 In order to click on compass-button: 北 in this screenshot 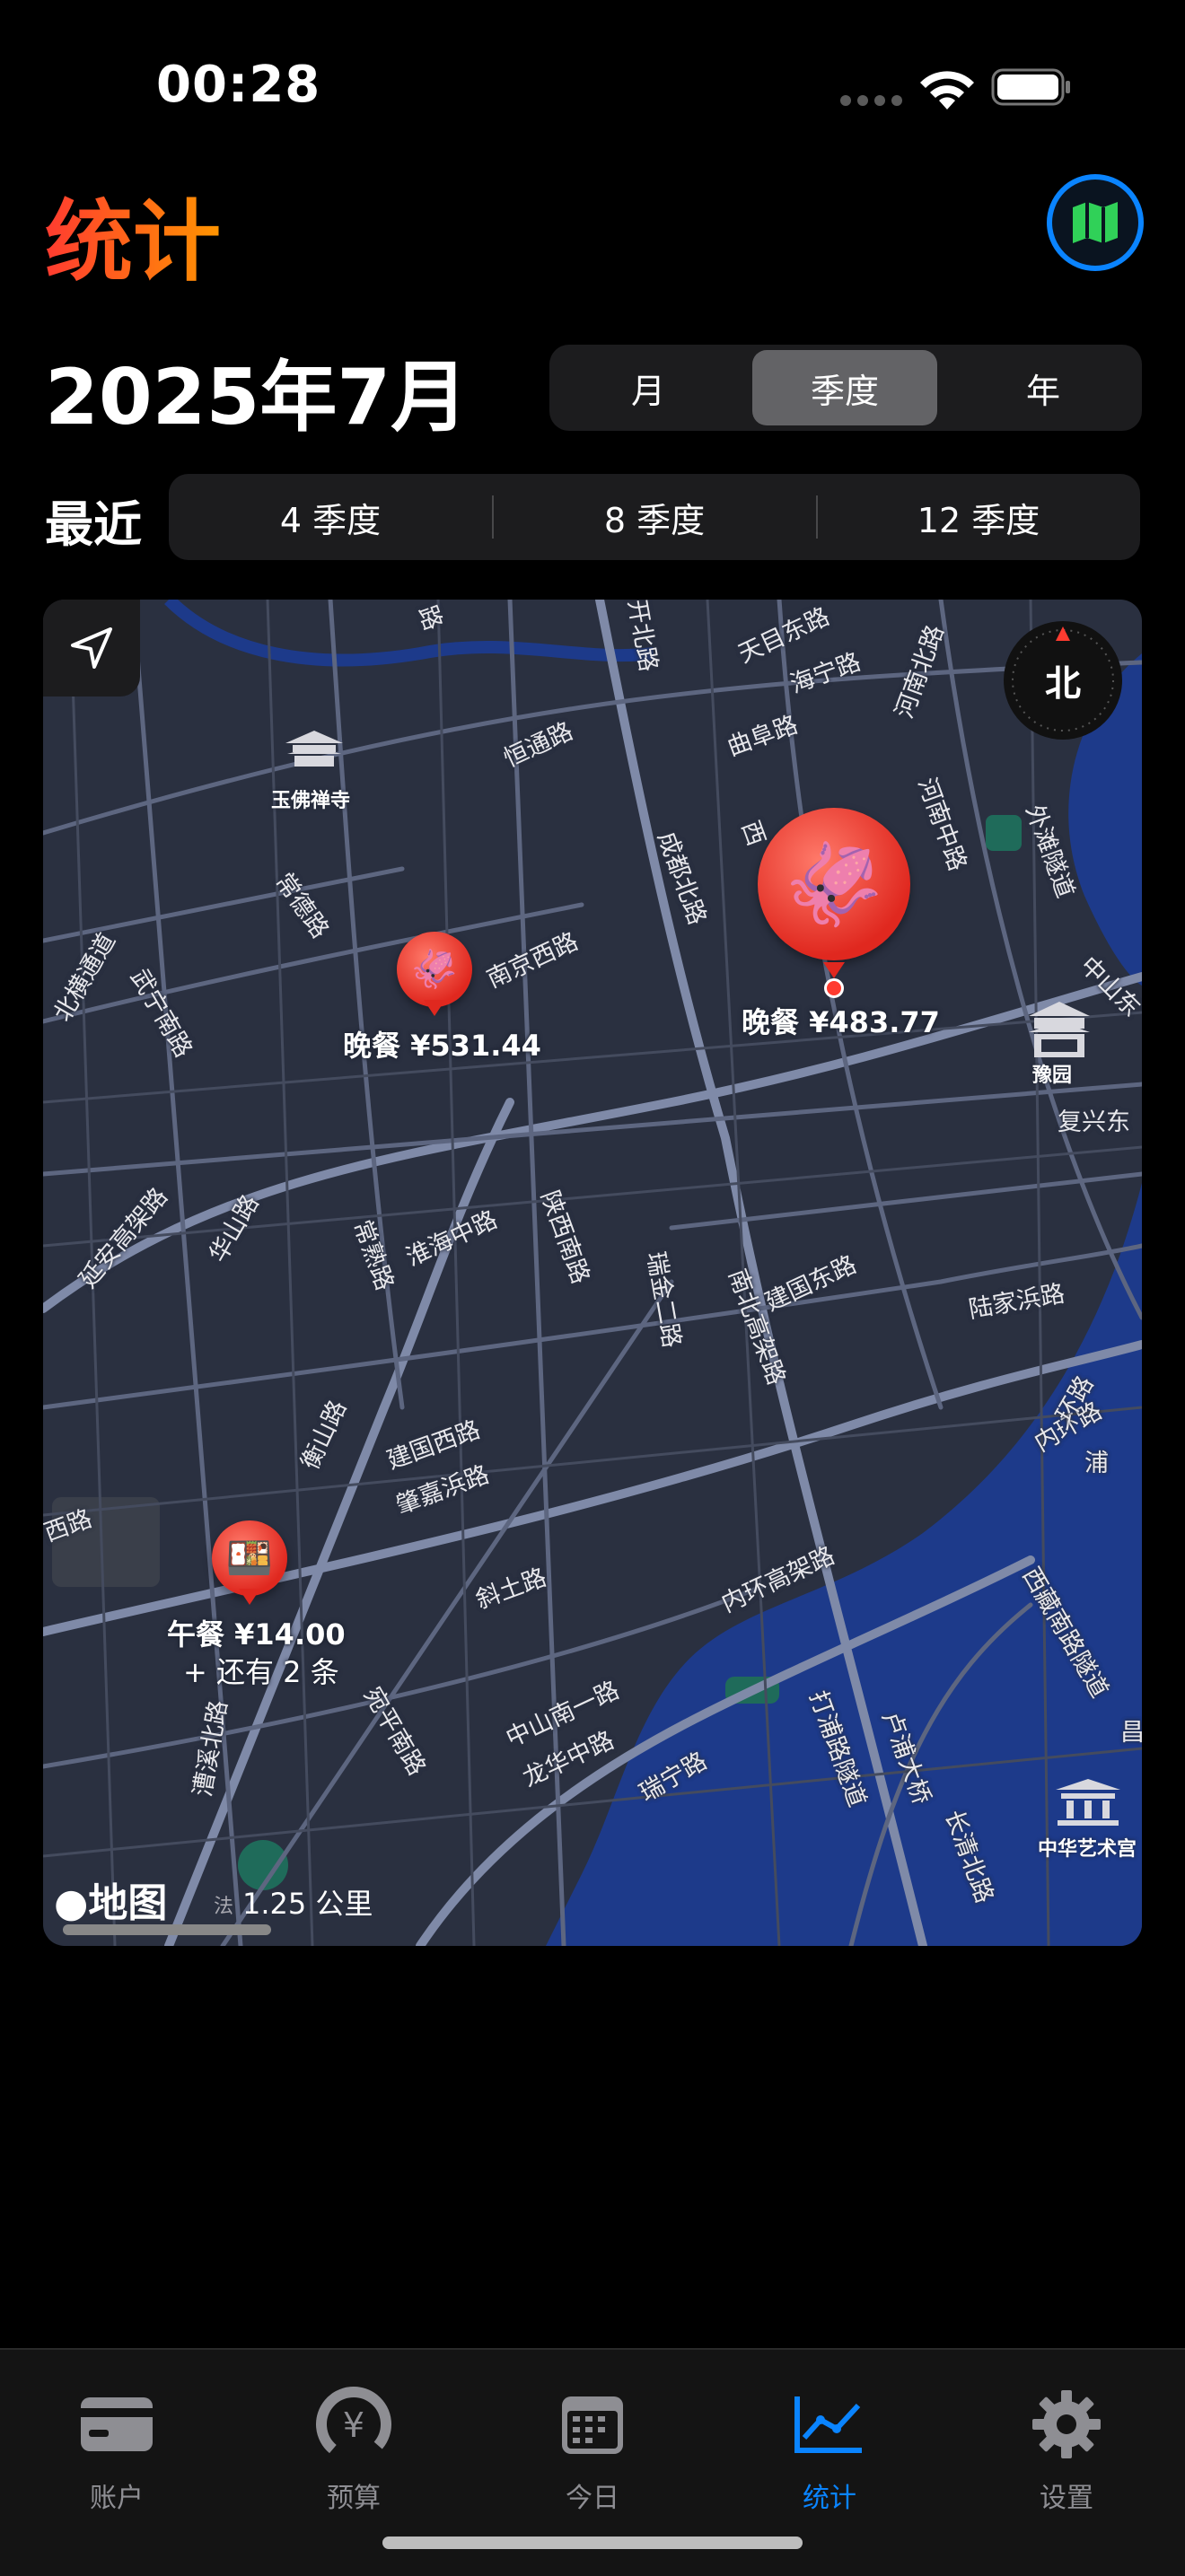, I will do `click(1063, 680)`.